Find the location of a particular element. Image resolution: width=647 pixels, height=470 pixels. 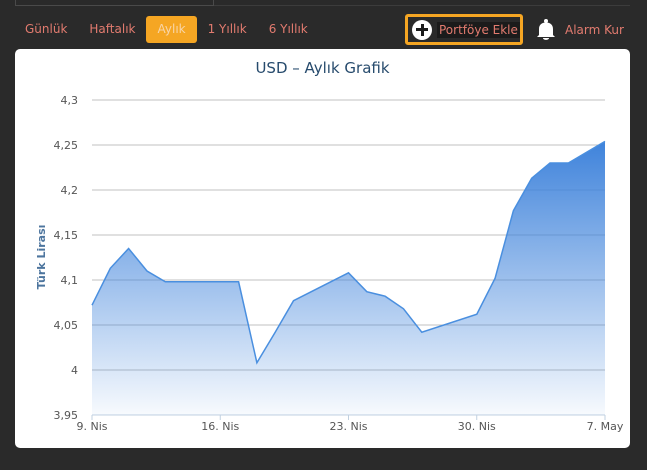

tab-daily: Günlük is located at coordinates (46, 29).